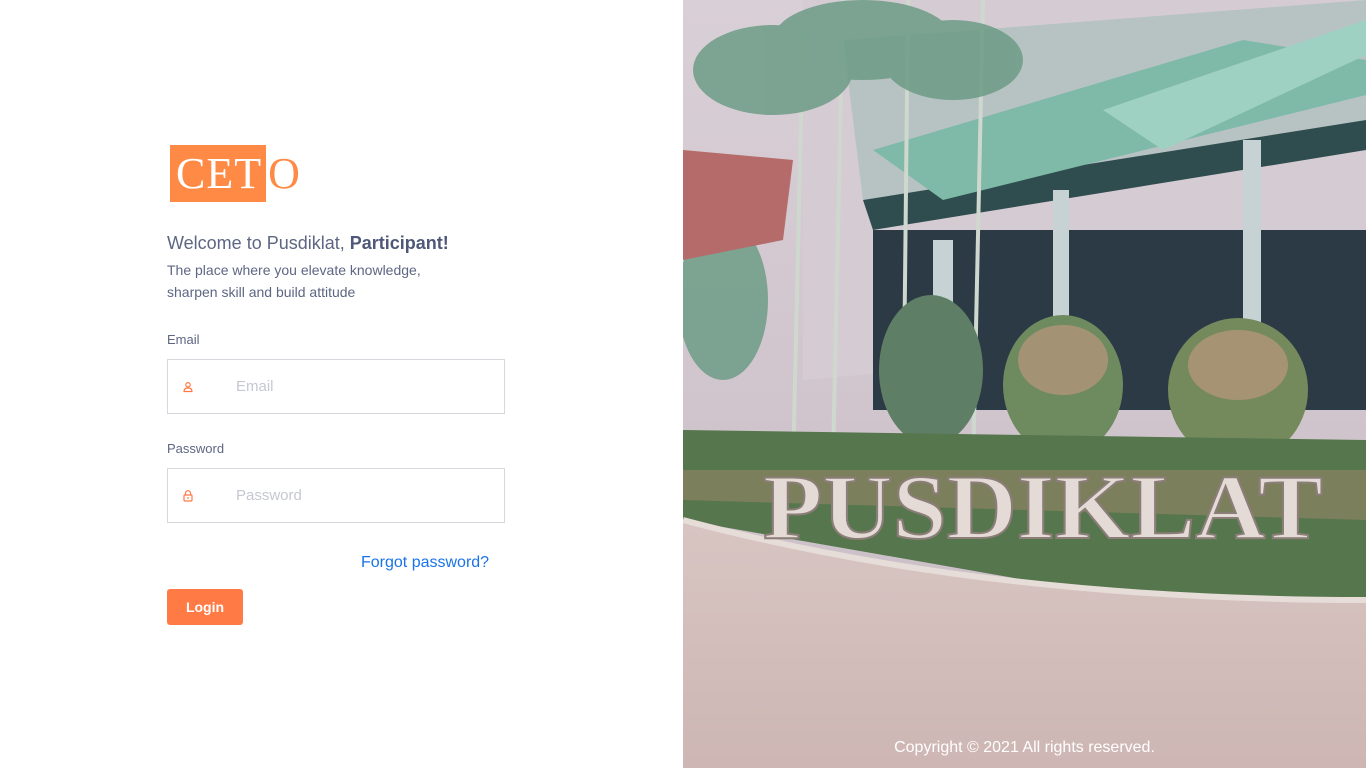 The image size is (1366, 768). I want to click on email-field-wrapper, so click(336, 386).